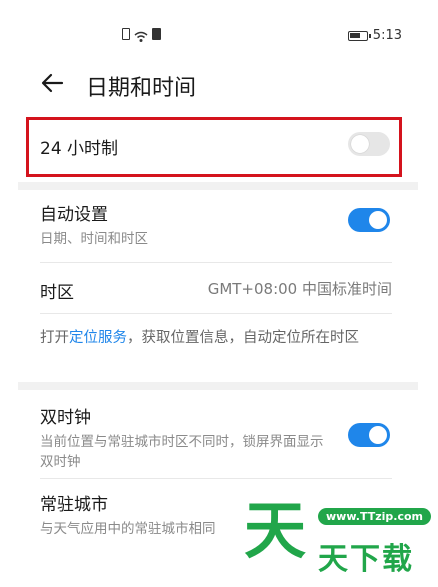 This screenshot has width=438, height=587. I want to click on status-time: 5:13, so click(387, 35).